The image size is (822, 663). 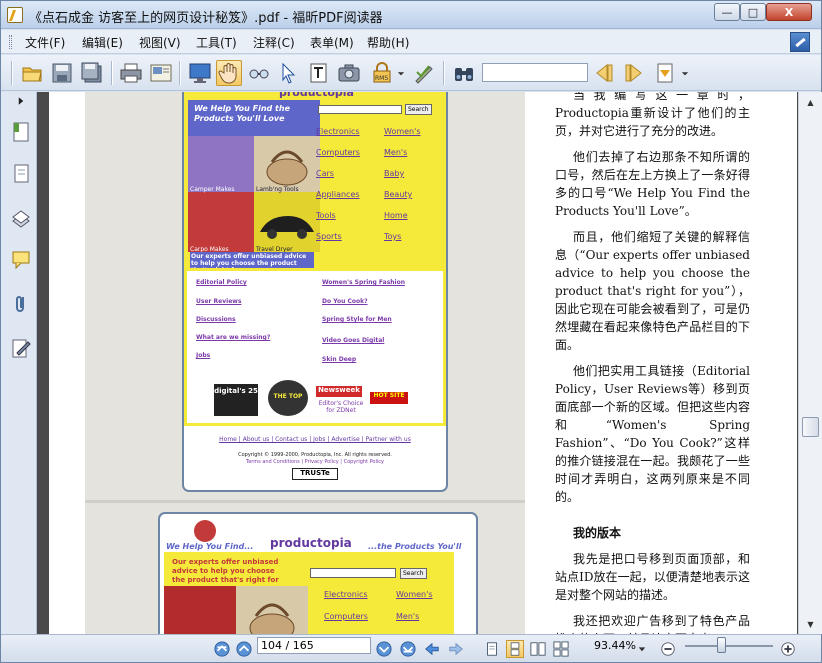 I want to click on find-options-dropdown-icon, so click(x=685, y=73).